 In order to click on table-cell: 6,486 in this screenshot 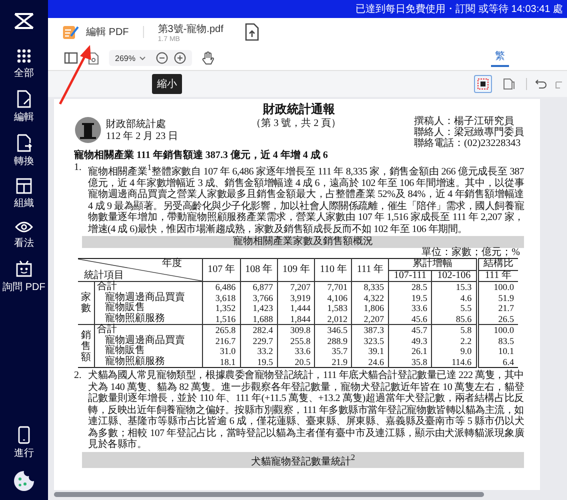, I will do `click(221, 287)`.